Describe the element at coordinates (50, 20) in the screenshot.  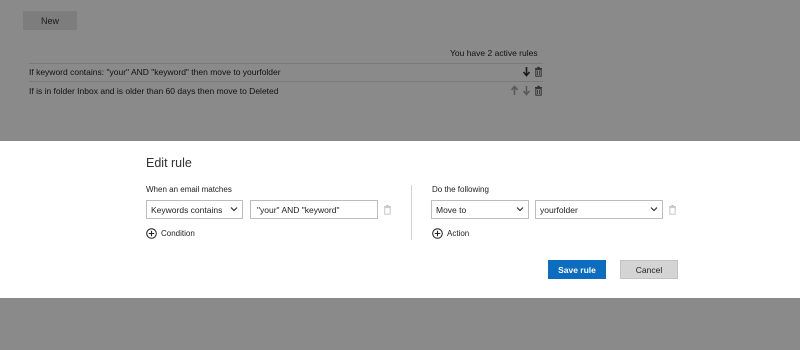
I see `new-rule-button: New` at that location.